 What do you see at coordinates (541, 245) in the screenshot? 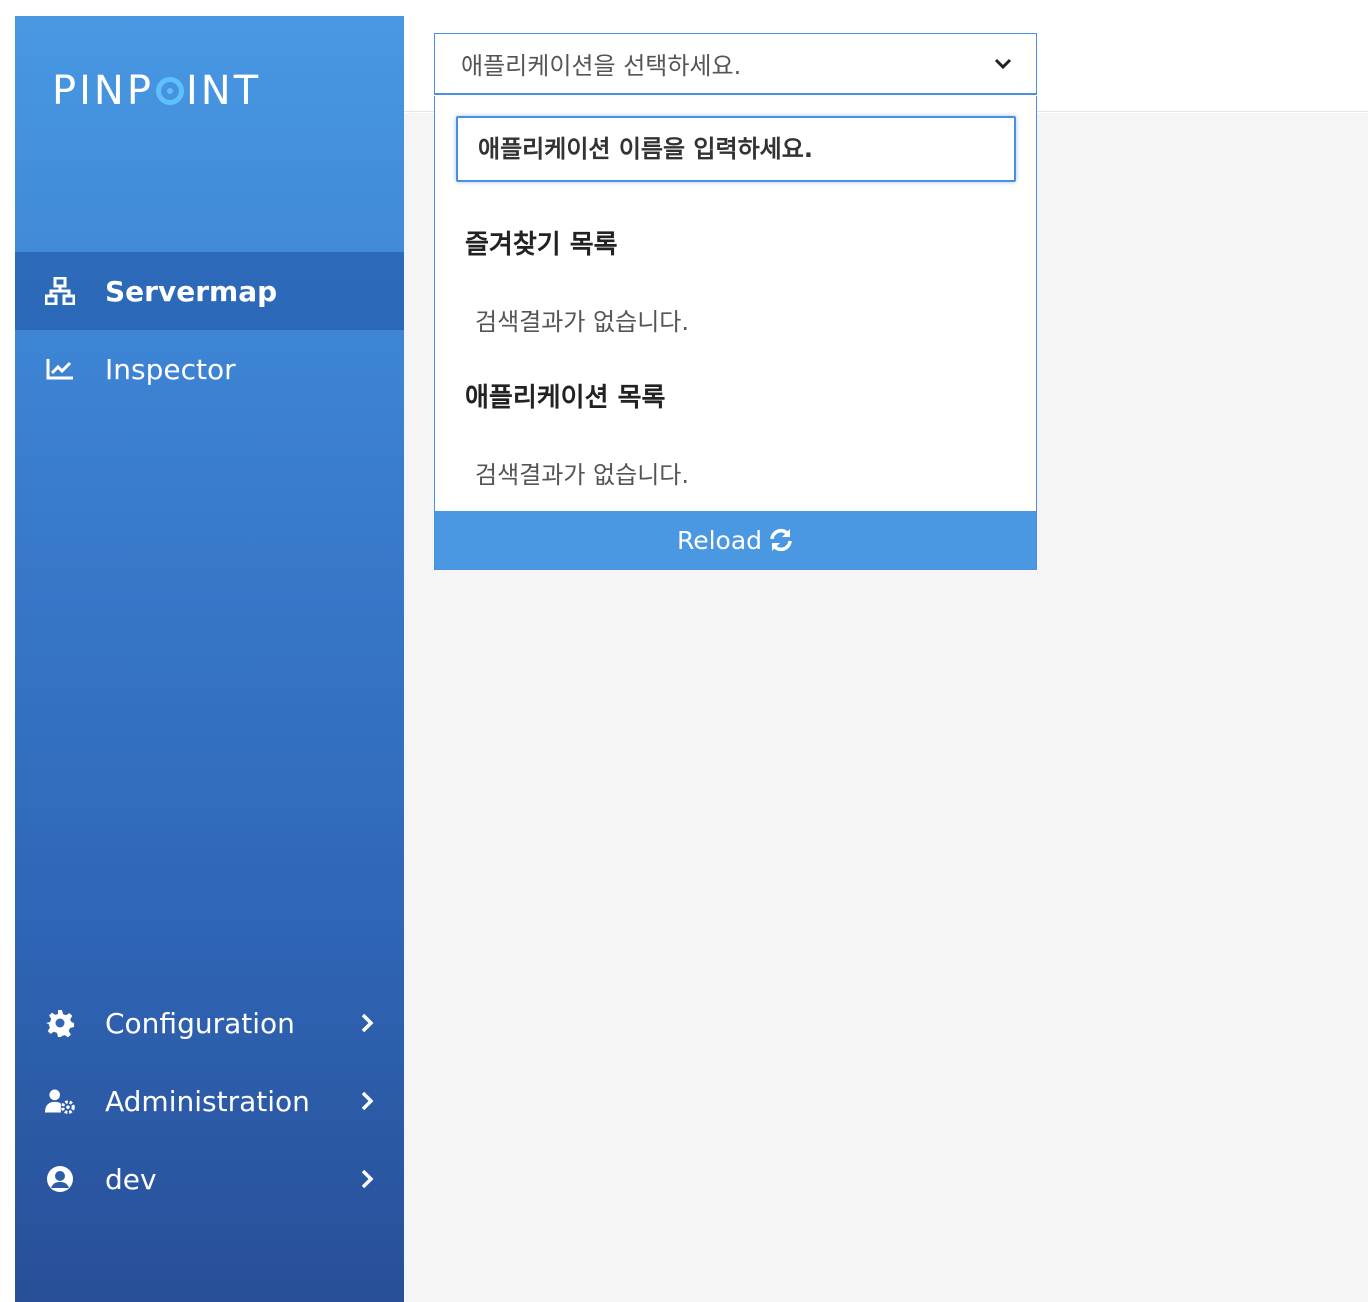
I see `favorites-title: 즐겨찾기 목록` at bounding box center [541, 245].